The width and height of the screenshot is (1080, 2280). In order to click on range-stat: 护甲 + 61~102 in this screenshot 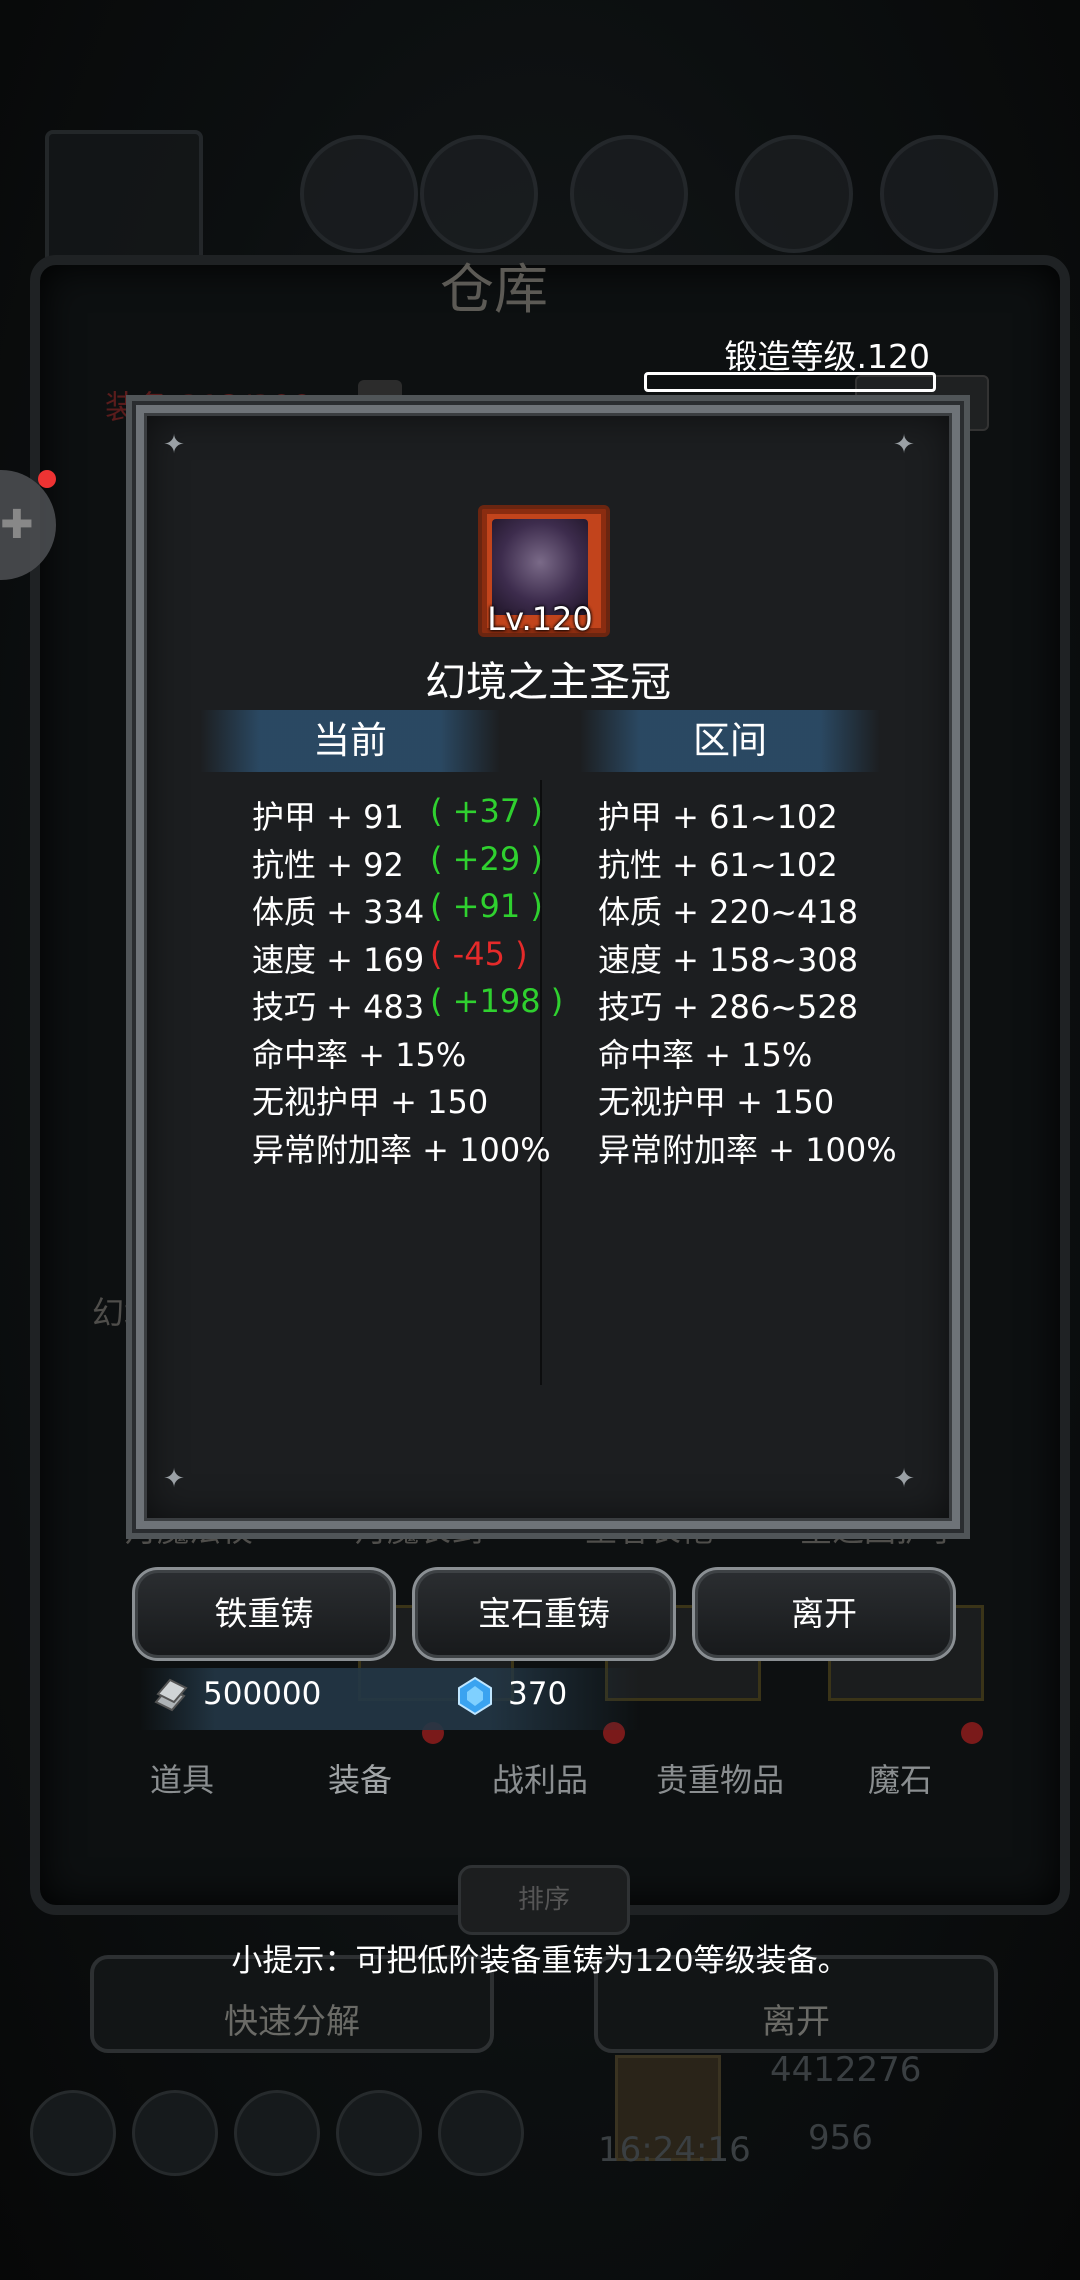, I will do `click(718, 817)`.